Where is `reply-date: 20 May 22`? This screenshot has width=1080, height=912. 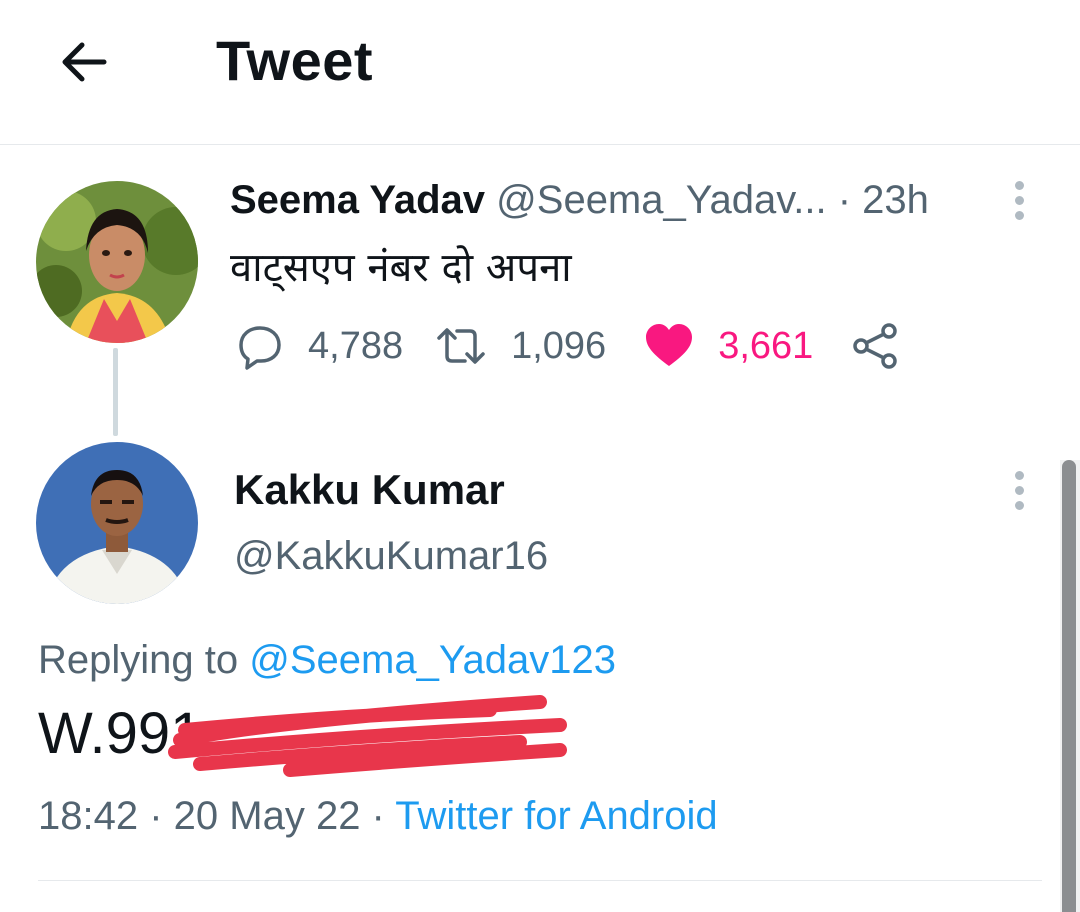
reply-date: 20 May 22 is located at coordinates (267, 816).